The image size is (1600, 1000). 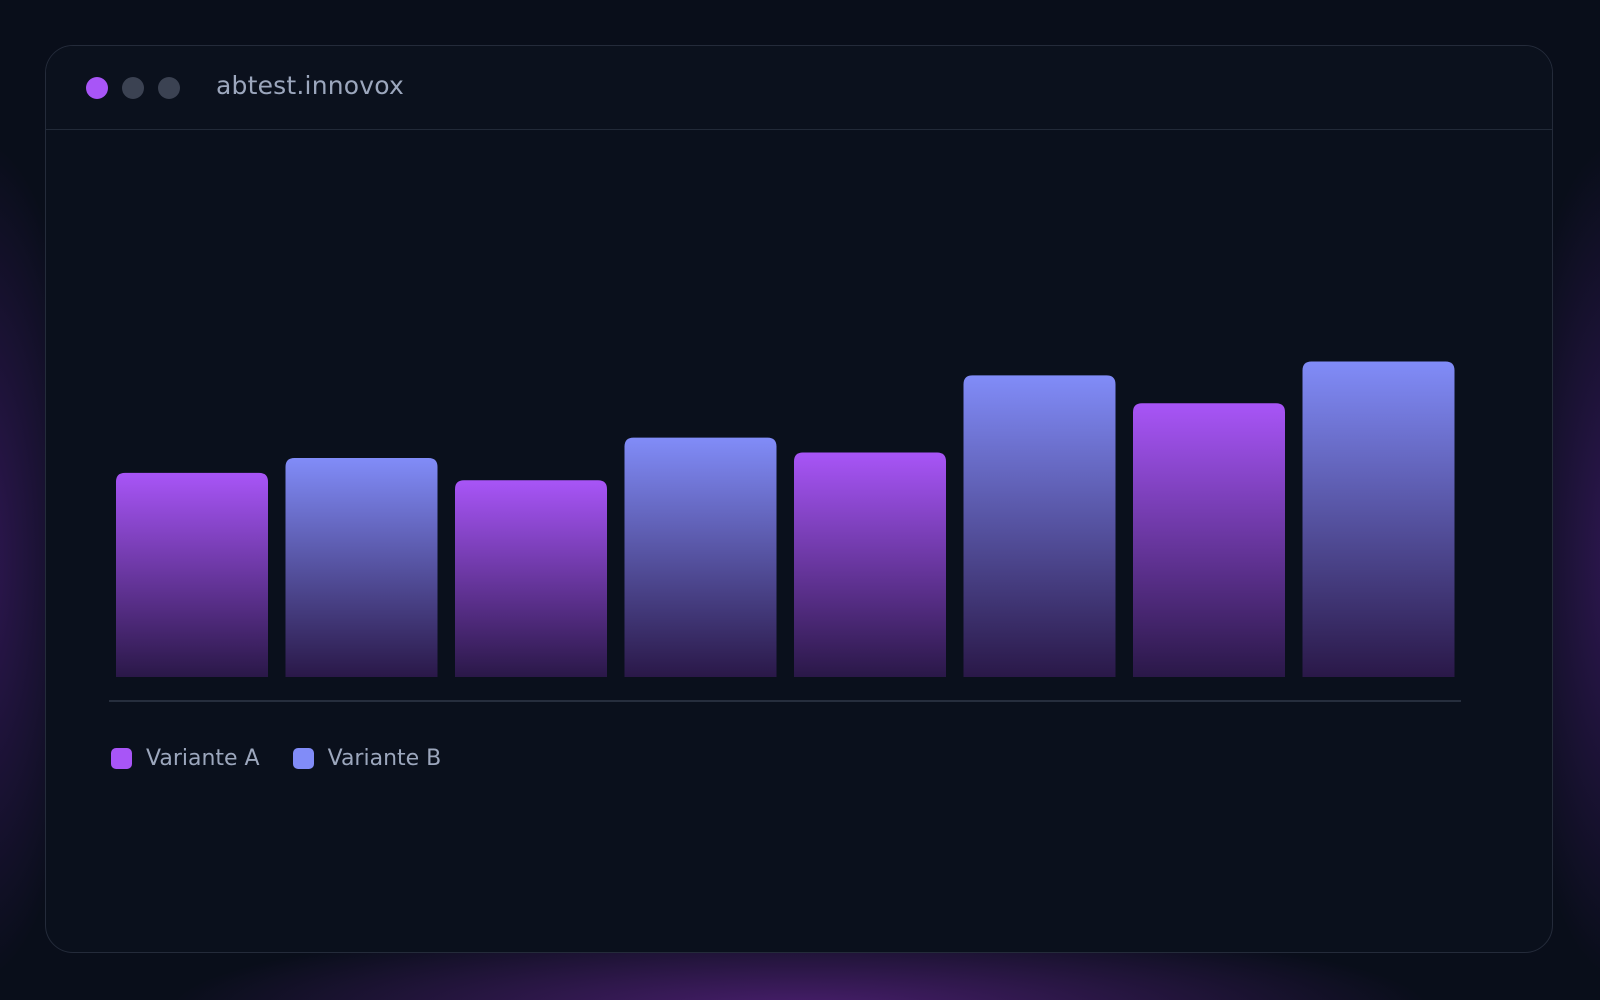 What do you see at coordinates (303, 758) in the screenshot?
I see `legend-swatch-variant-b` at bounding box center [303, 758].